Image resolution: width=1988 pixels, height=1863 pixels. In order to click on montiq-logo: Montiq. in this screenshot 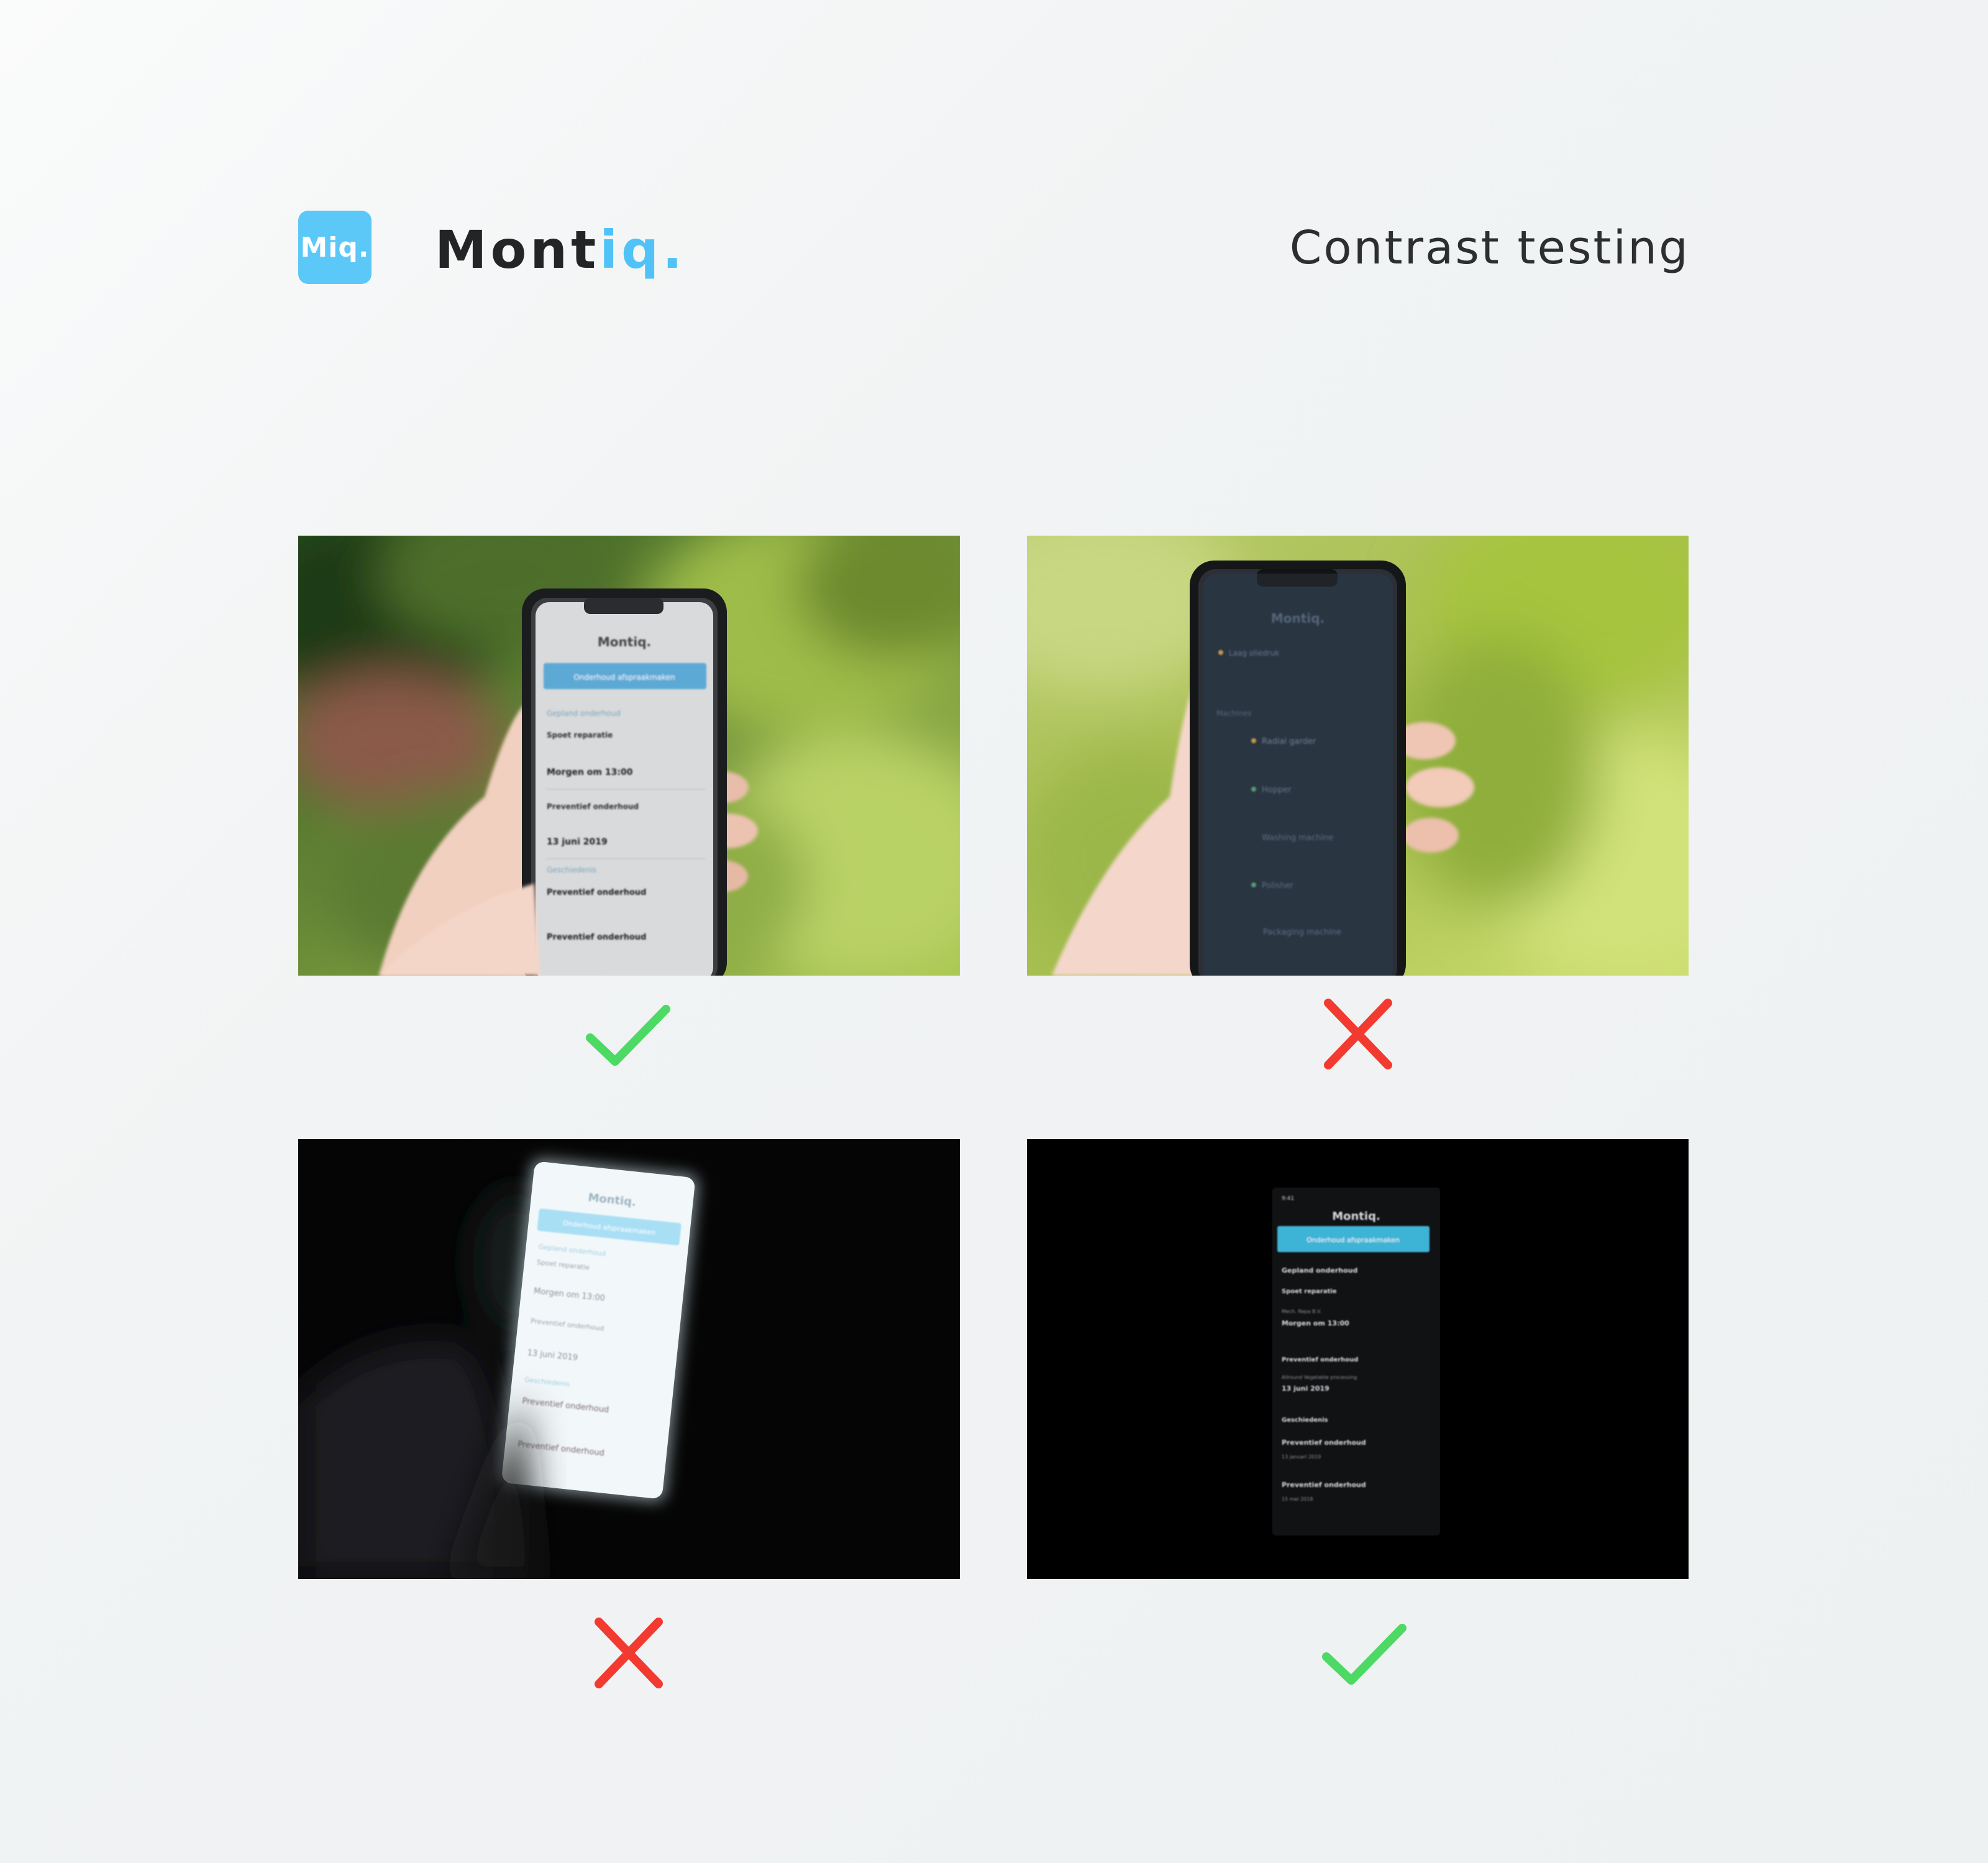, I will do `click(560, 250)`.